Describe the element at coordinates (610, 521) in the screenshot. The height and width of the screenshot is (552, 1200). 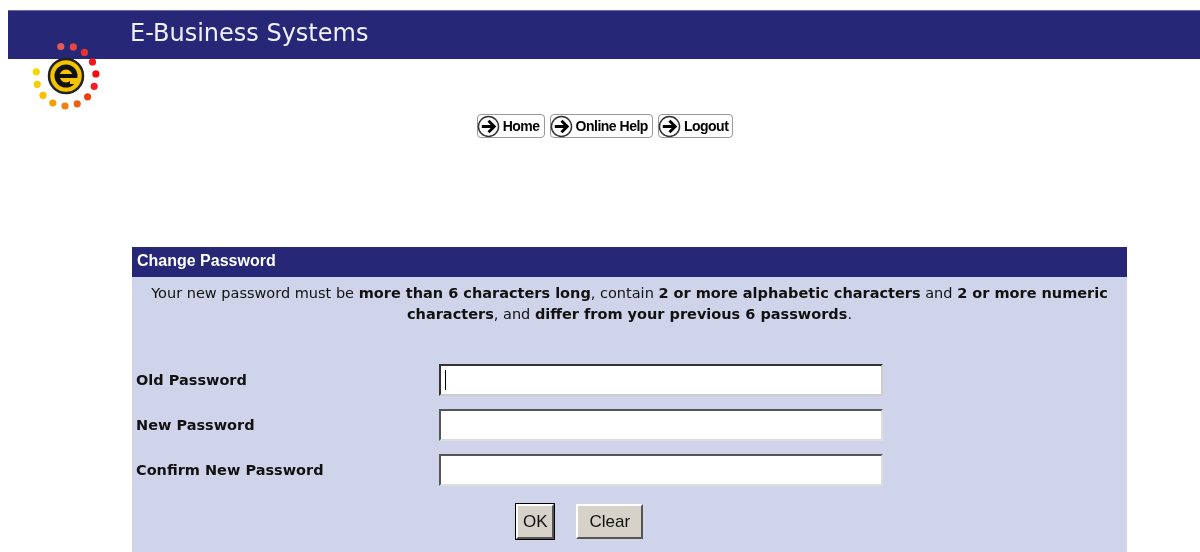
I see `form-button: Clear` at that location.